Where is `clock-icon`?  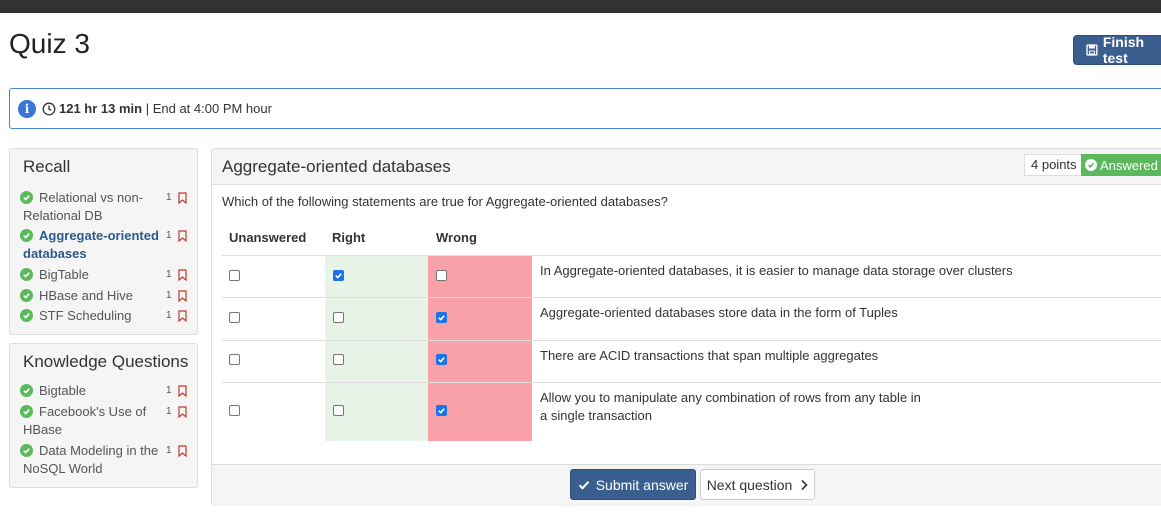
clock-icon is located at coordinates (49, 108).